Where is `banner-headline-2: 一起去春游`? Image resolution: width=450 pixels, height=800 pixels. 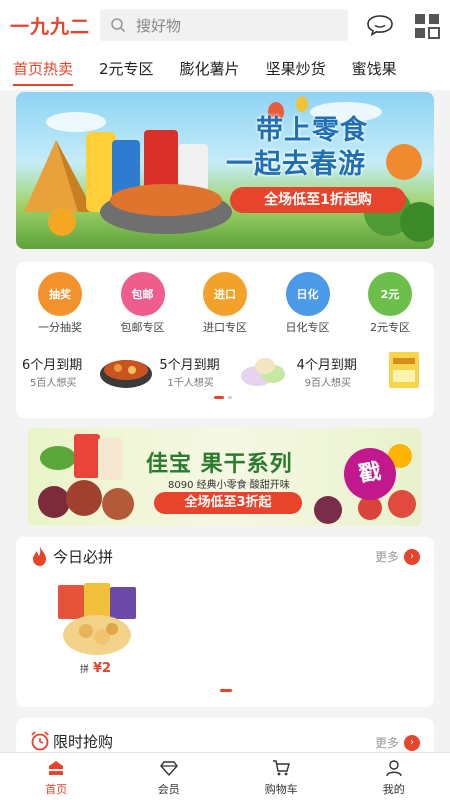 banner-headline-2: 一起去春游 is located at coordinates (296, 164).